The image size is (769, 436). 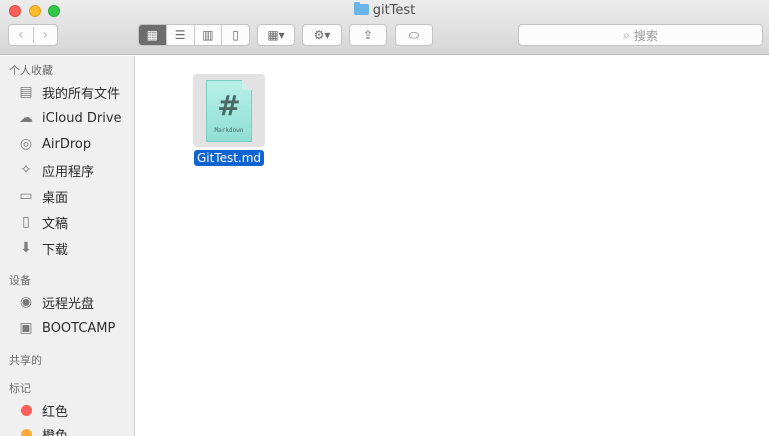 What do you see at coordinates (229, 105) in the screenshot?
I see `hash-symbol: #` at bounding box center [229, 105].